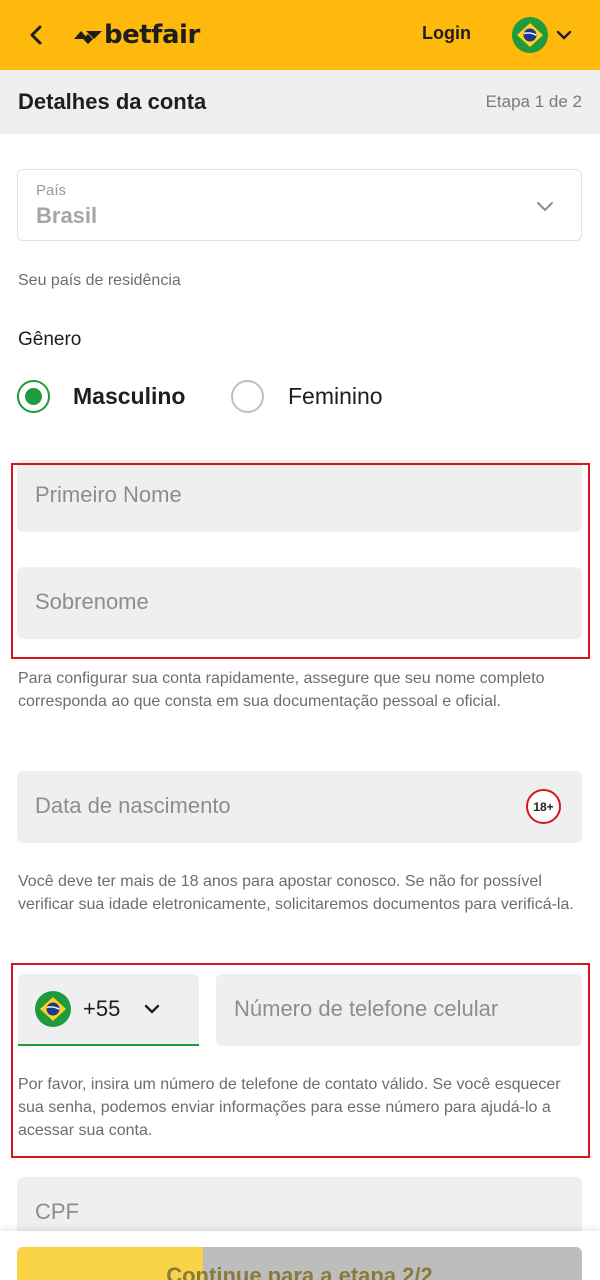 The width and height of the screenshot is (600, 1280). I want to click on sticky-footer: Continue para a etapa 2/2, so click(300, 1255).